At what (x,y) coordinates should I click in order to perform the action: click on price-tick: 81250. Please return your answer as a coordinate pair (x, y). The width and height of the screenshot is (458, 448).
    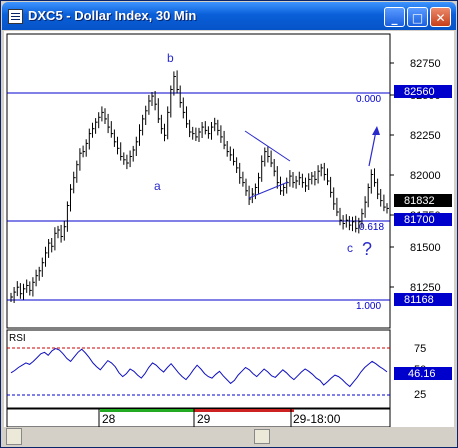
    Looking at the image, I should click on (425, 288).